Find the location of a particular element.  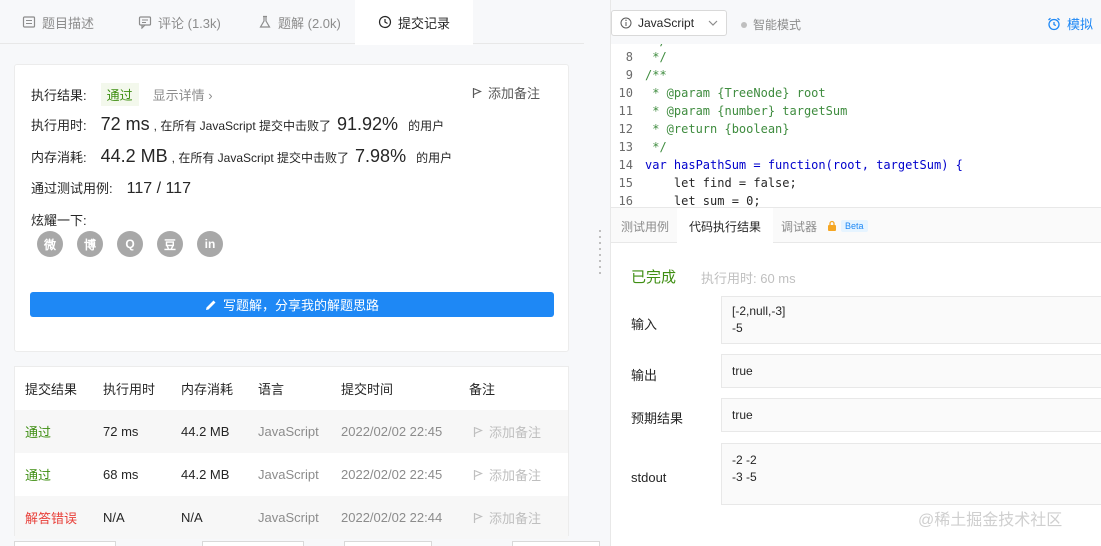

smart-mode-toggle: 智能模式 is located at coordinates (771, 24).